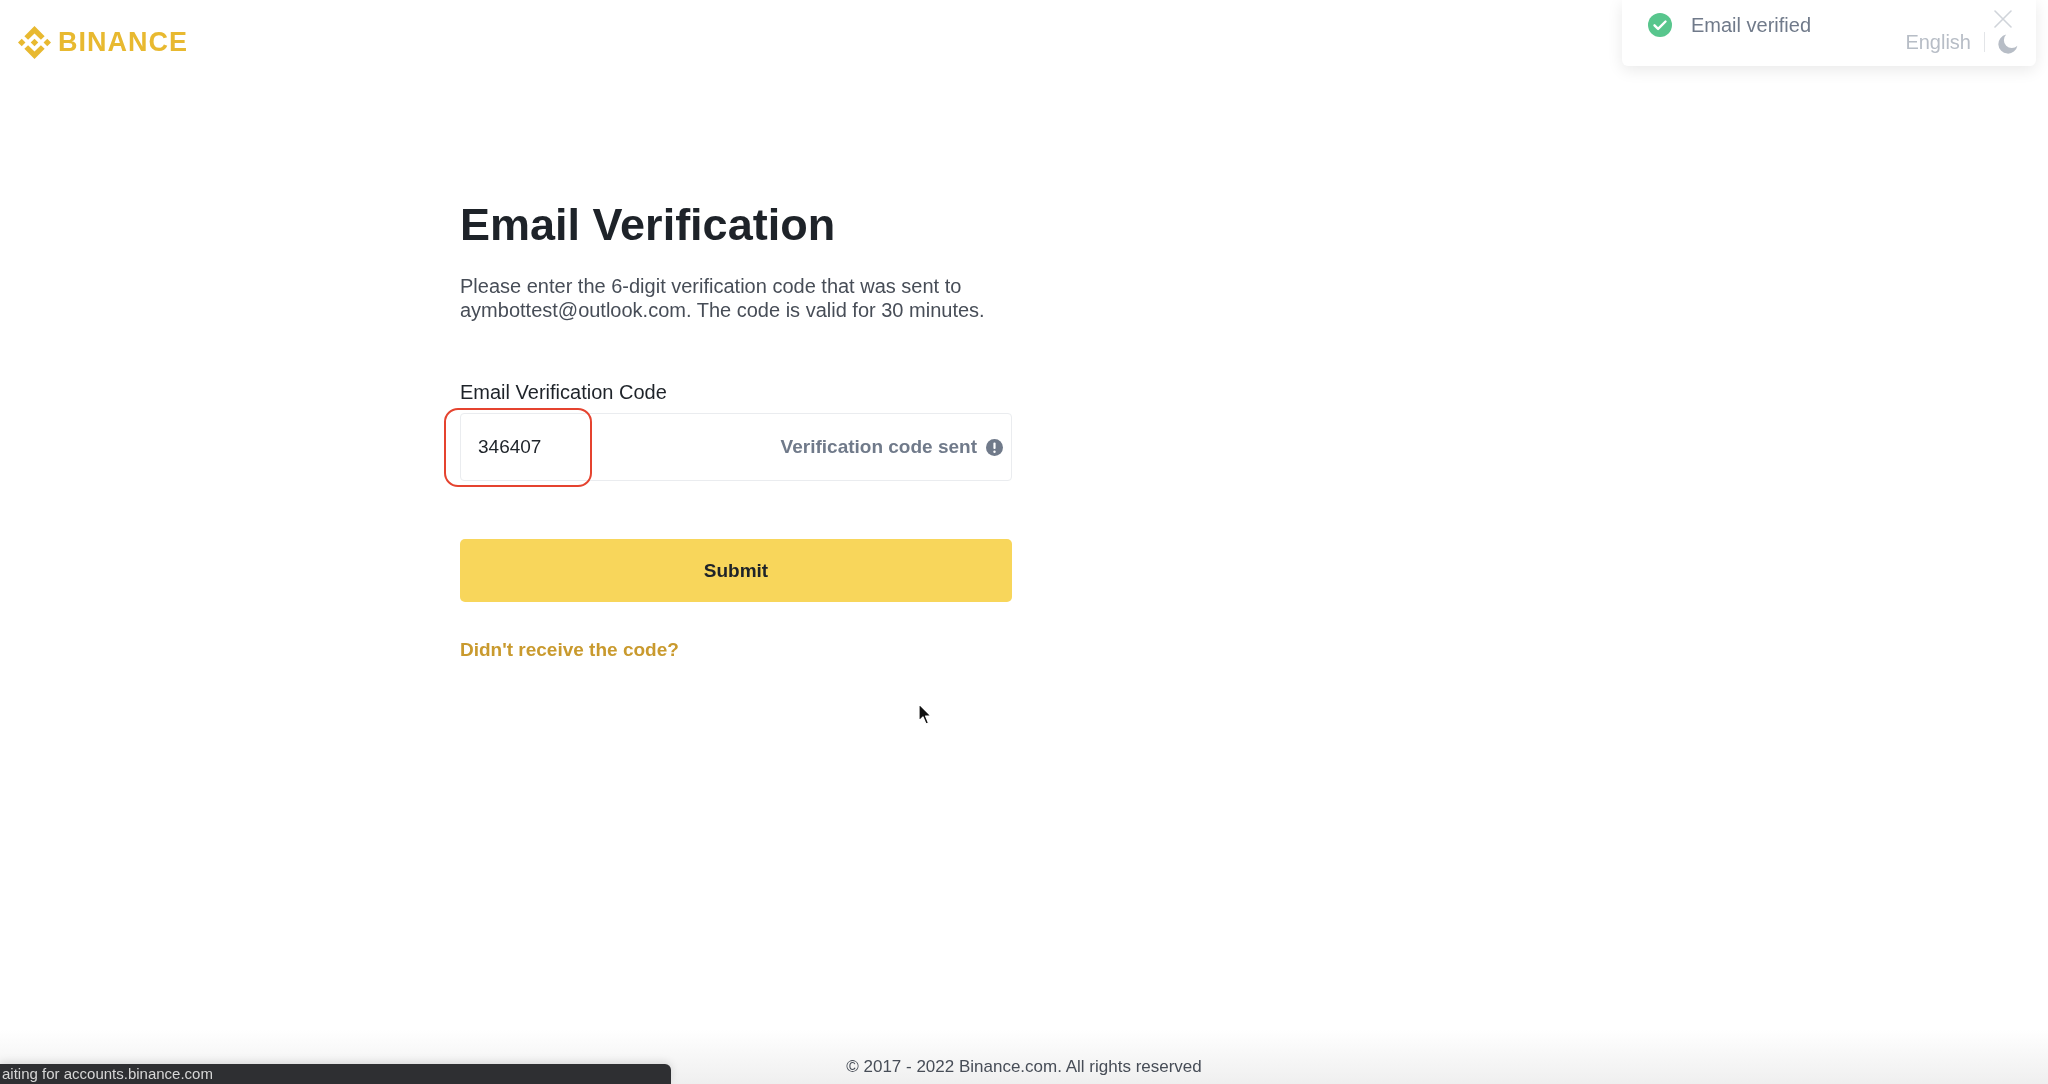 The image size is (2048, 1084). What do you see at coordinates (723, 298) in the screenshot?
I see `instructions-text: Please enter the 6-digit verification code that was sent to aymbottest@outlook.com. The code is valid for 30 minutes.` at bounding box center [723, 298].